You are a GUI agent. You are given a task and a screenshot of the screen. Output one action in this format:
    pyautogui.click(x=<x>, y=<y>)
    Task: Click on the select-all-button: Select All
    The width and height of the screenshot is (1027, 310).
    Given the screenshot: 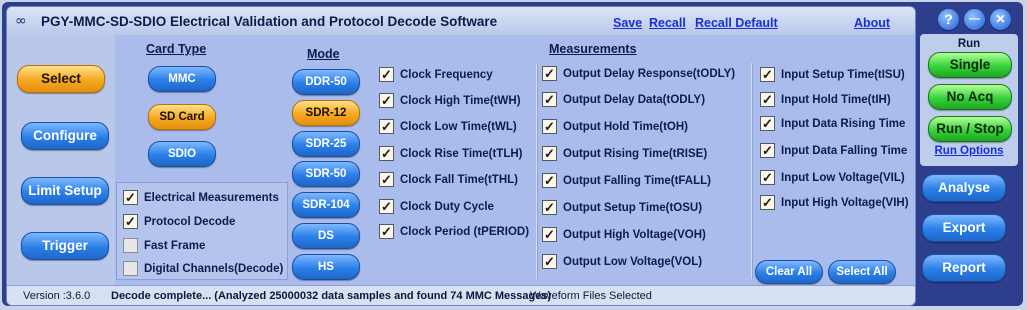 What is the action you would take?
    pyautogui.click(x=862, y=272)
    